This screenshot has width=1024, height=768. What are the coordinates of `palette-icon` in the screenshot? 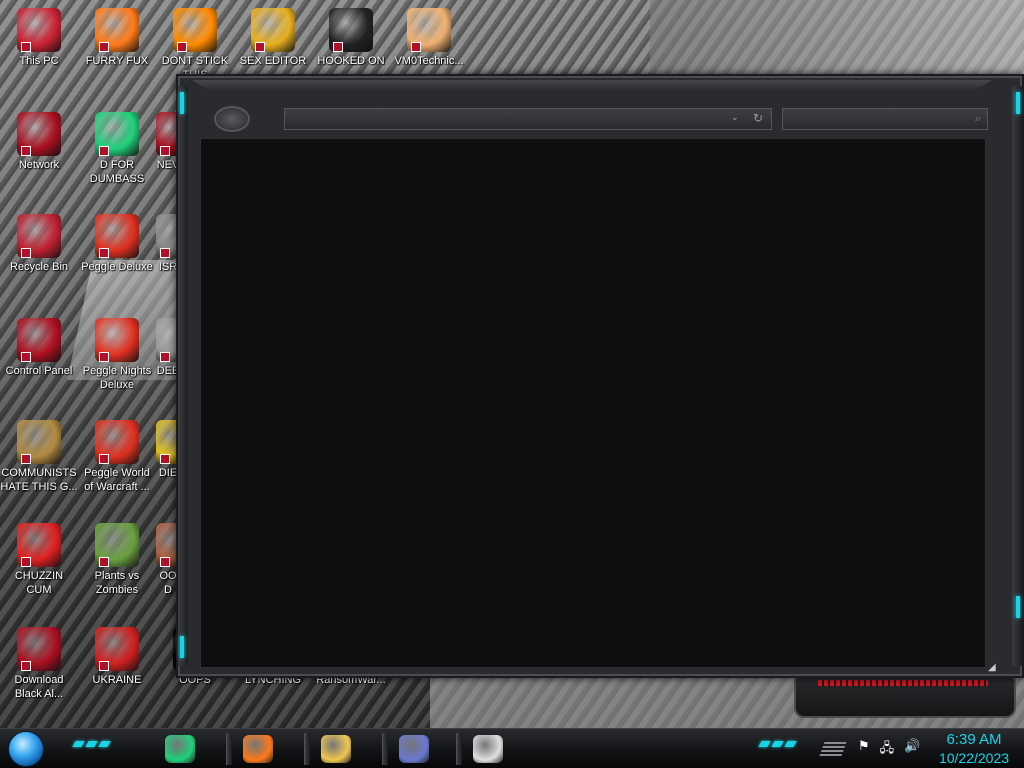 It's located at (488, 749).